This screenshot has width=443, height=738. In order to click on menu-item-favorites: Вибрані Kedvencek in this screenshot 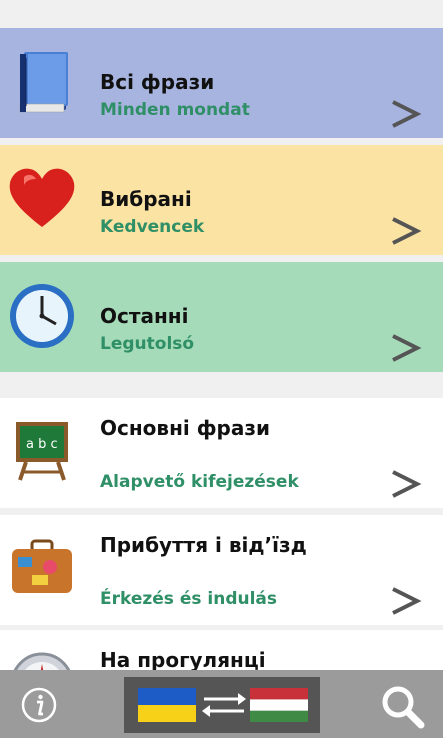, I will do `click(221, 200)`.